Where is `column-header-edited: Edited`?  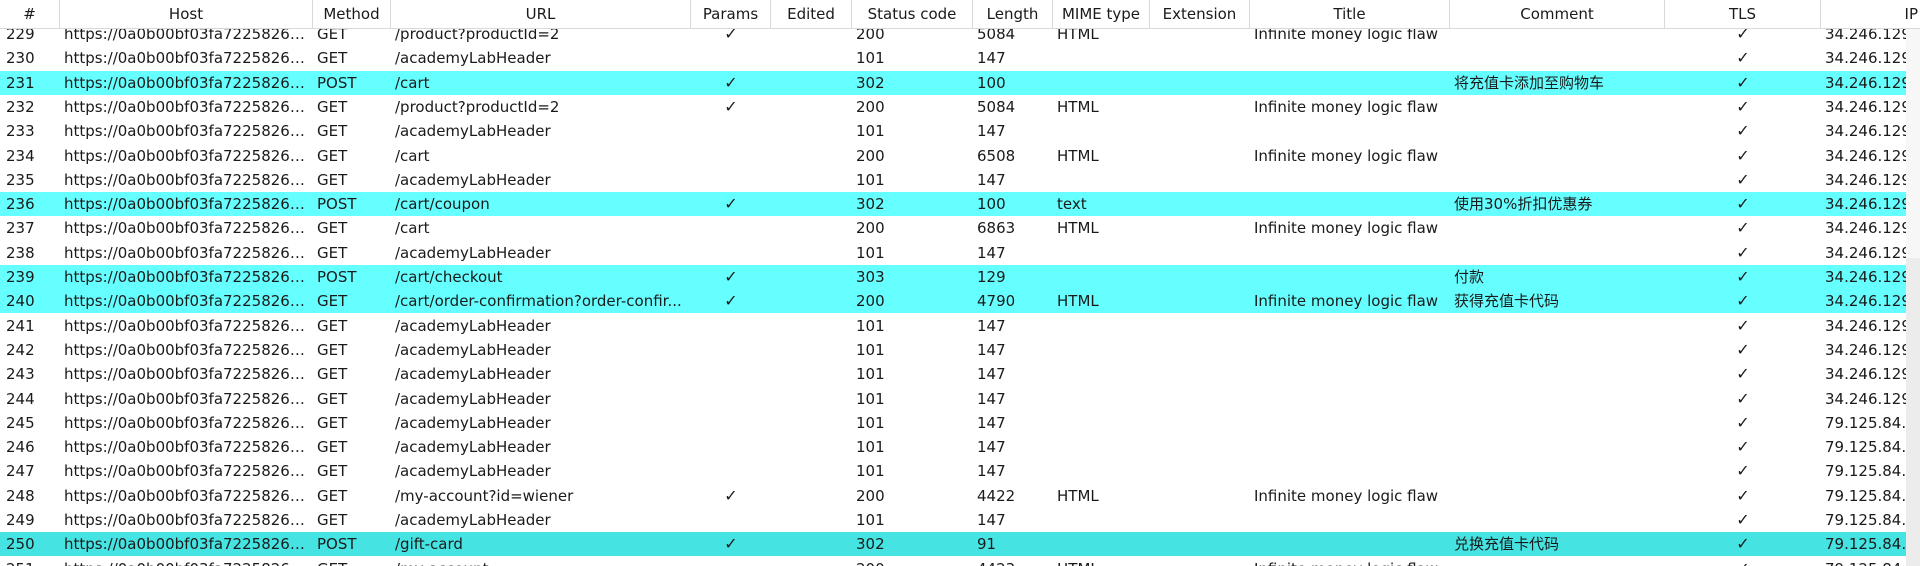 column-header-edited: Edited is located at coordinates (811, 14).